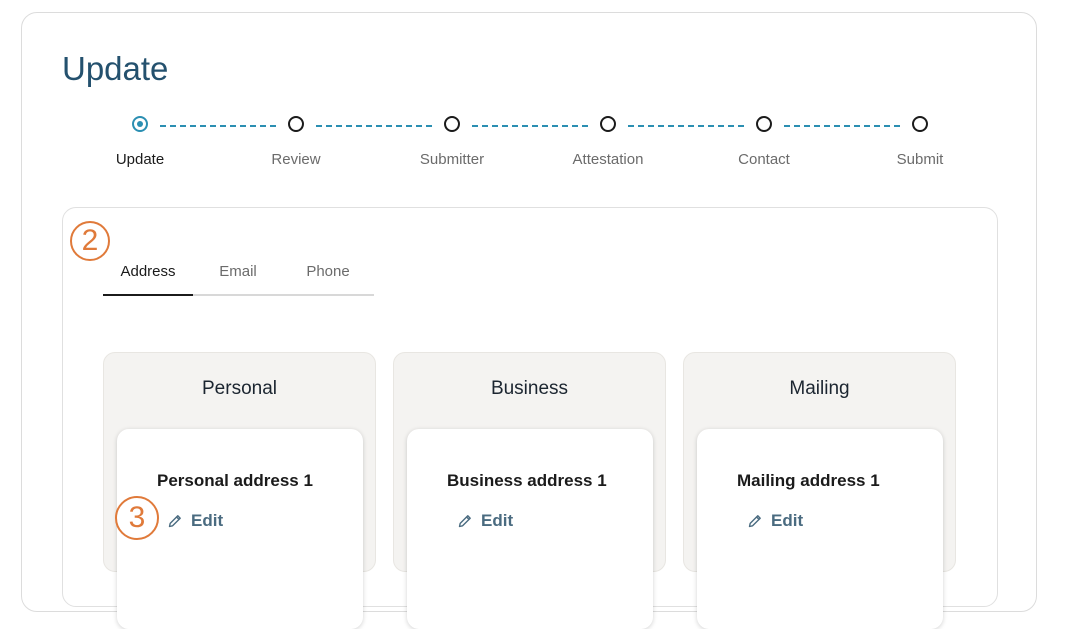 The width and height of the screenshot is (1065, 629). What do you see at coordinates (235, 480) in the screenshot?
I see `address-name: Personal address 1` at bounding box center [235, 480].